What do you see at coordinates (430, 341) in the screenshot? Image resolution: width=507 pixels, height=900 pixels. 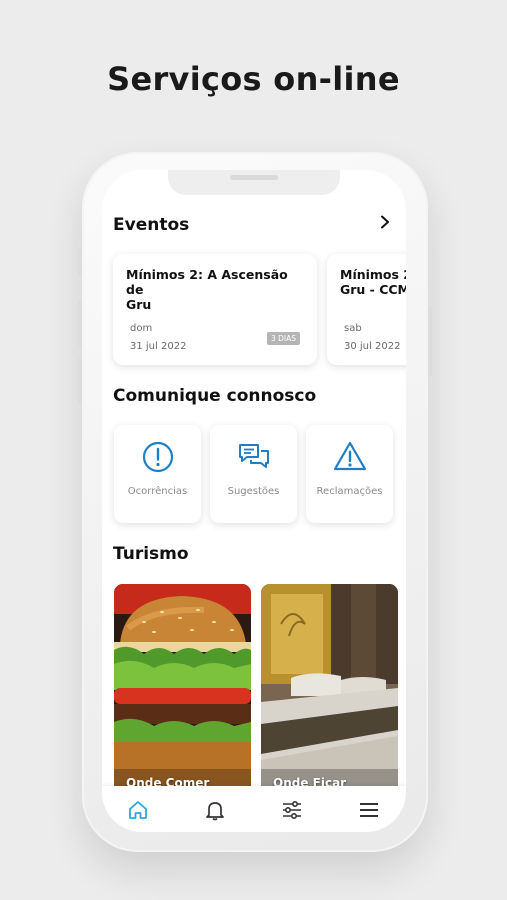 I see `power-button` at bounding box center [430, 341].